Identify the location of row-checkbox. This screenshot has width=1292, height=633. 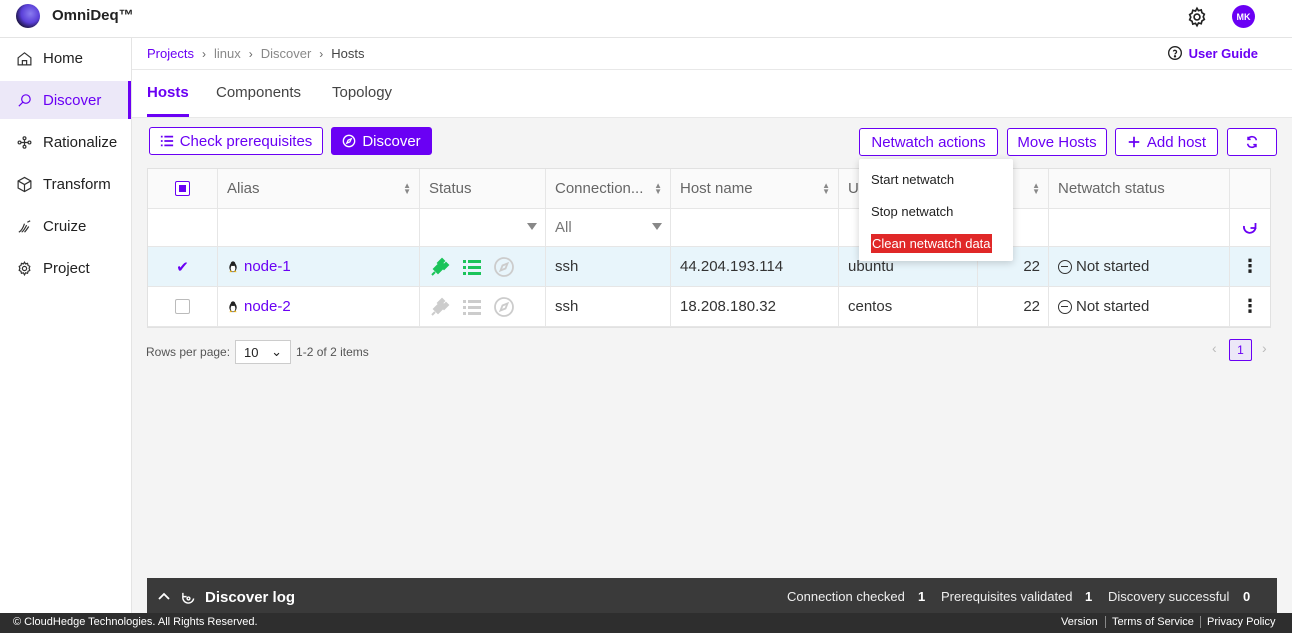
(182, 306).